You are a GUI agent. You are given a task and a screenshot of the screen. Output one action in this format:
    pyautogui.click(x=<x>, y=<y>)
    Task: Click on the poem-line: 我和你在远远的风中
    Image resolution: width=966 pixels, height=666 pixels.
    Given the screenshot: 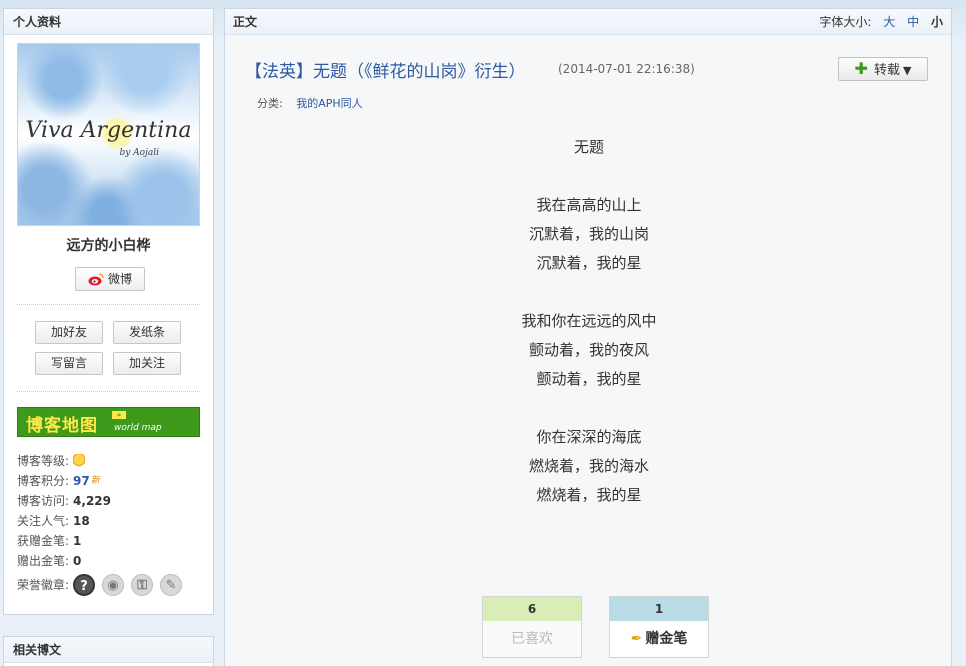 What is the action you would take?
    pyautogui.click(x=589, y=321)
    